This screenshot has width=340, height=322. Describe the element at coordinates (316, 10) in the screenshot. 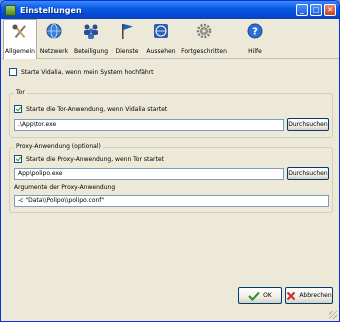

I see `maximize-button: □` at that location.